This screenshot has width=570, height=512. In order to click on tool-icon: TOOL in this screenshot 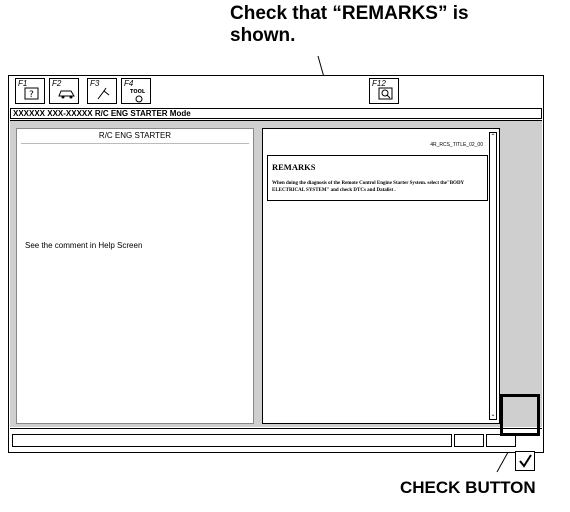, I will do `click(138, 96)`.